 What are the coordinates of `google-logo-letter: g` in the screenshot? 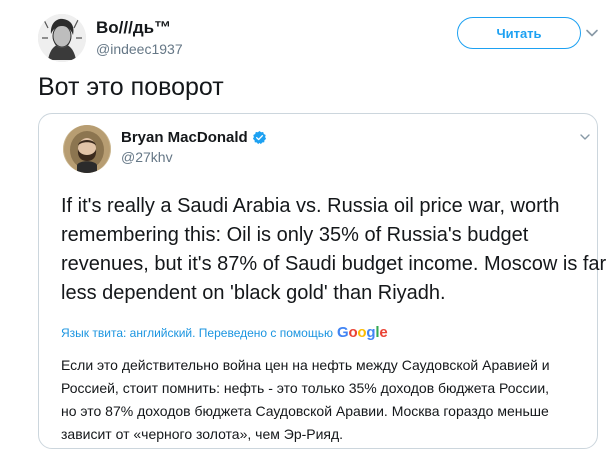 It's located at (371, 332).